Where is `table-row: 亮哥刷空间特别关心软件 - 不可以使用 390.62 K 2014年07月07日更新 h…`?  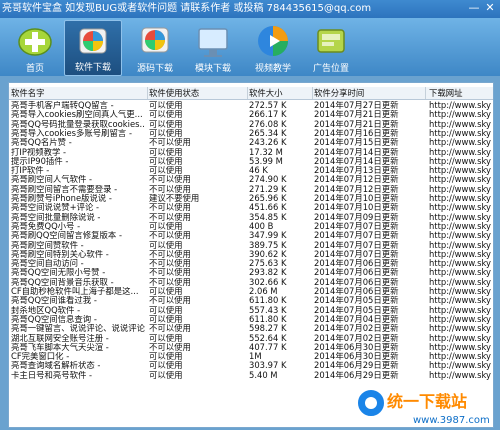
table-row: 亮哥刷空间特别关心软件 - 不可以使用 390.62 K 2014年07月07日更新 h… is located at coordinates (251, 254).